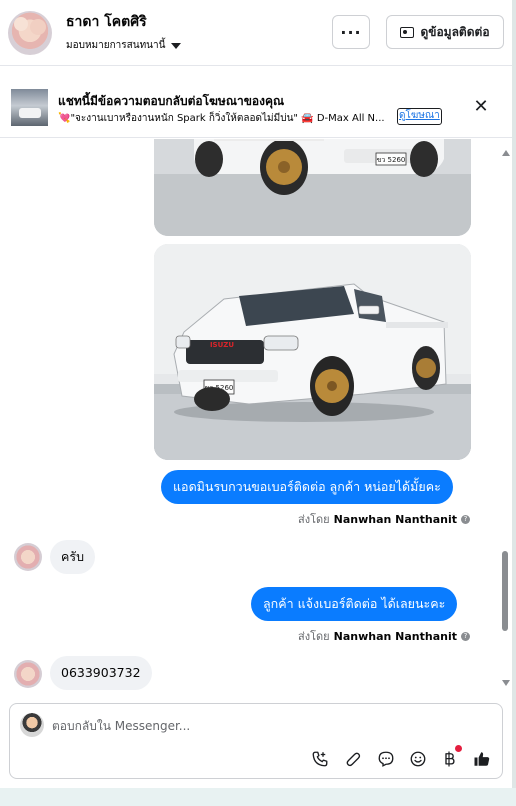 The width and height of the screenshot is (516, 806). I want to click on view-contact-info-label: ดูข้อมูลติดต่อ, so click(455, 31).